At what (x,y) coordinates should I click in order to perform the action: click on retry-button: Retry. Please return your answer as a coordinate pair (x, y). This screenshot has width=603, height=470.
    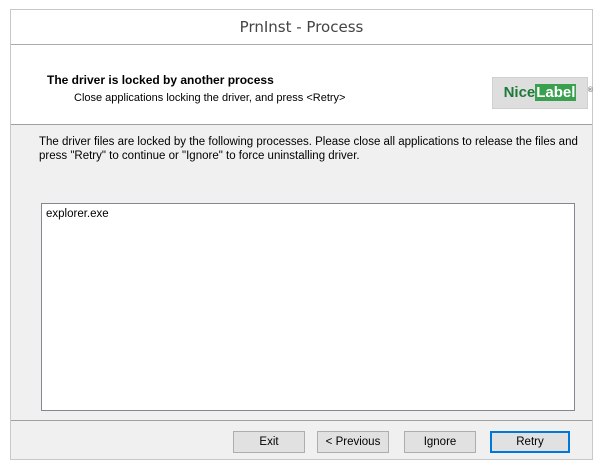
    Looking at the image, I should click on (530, 442).